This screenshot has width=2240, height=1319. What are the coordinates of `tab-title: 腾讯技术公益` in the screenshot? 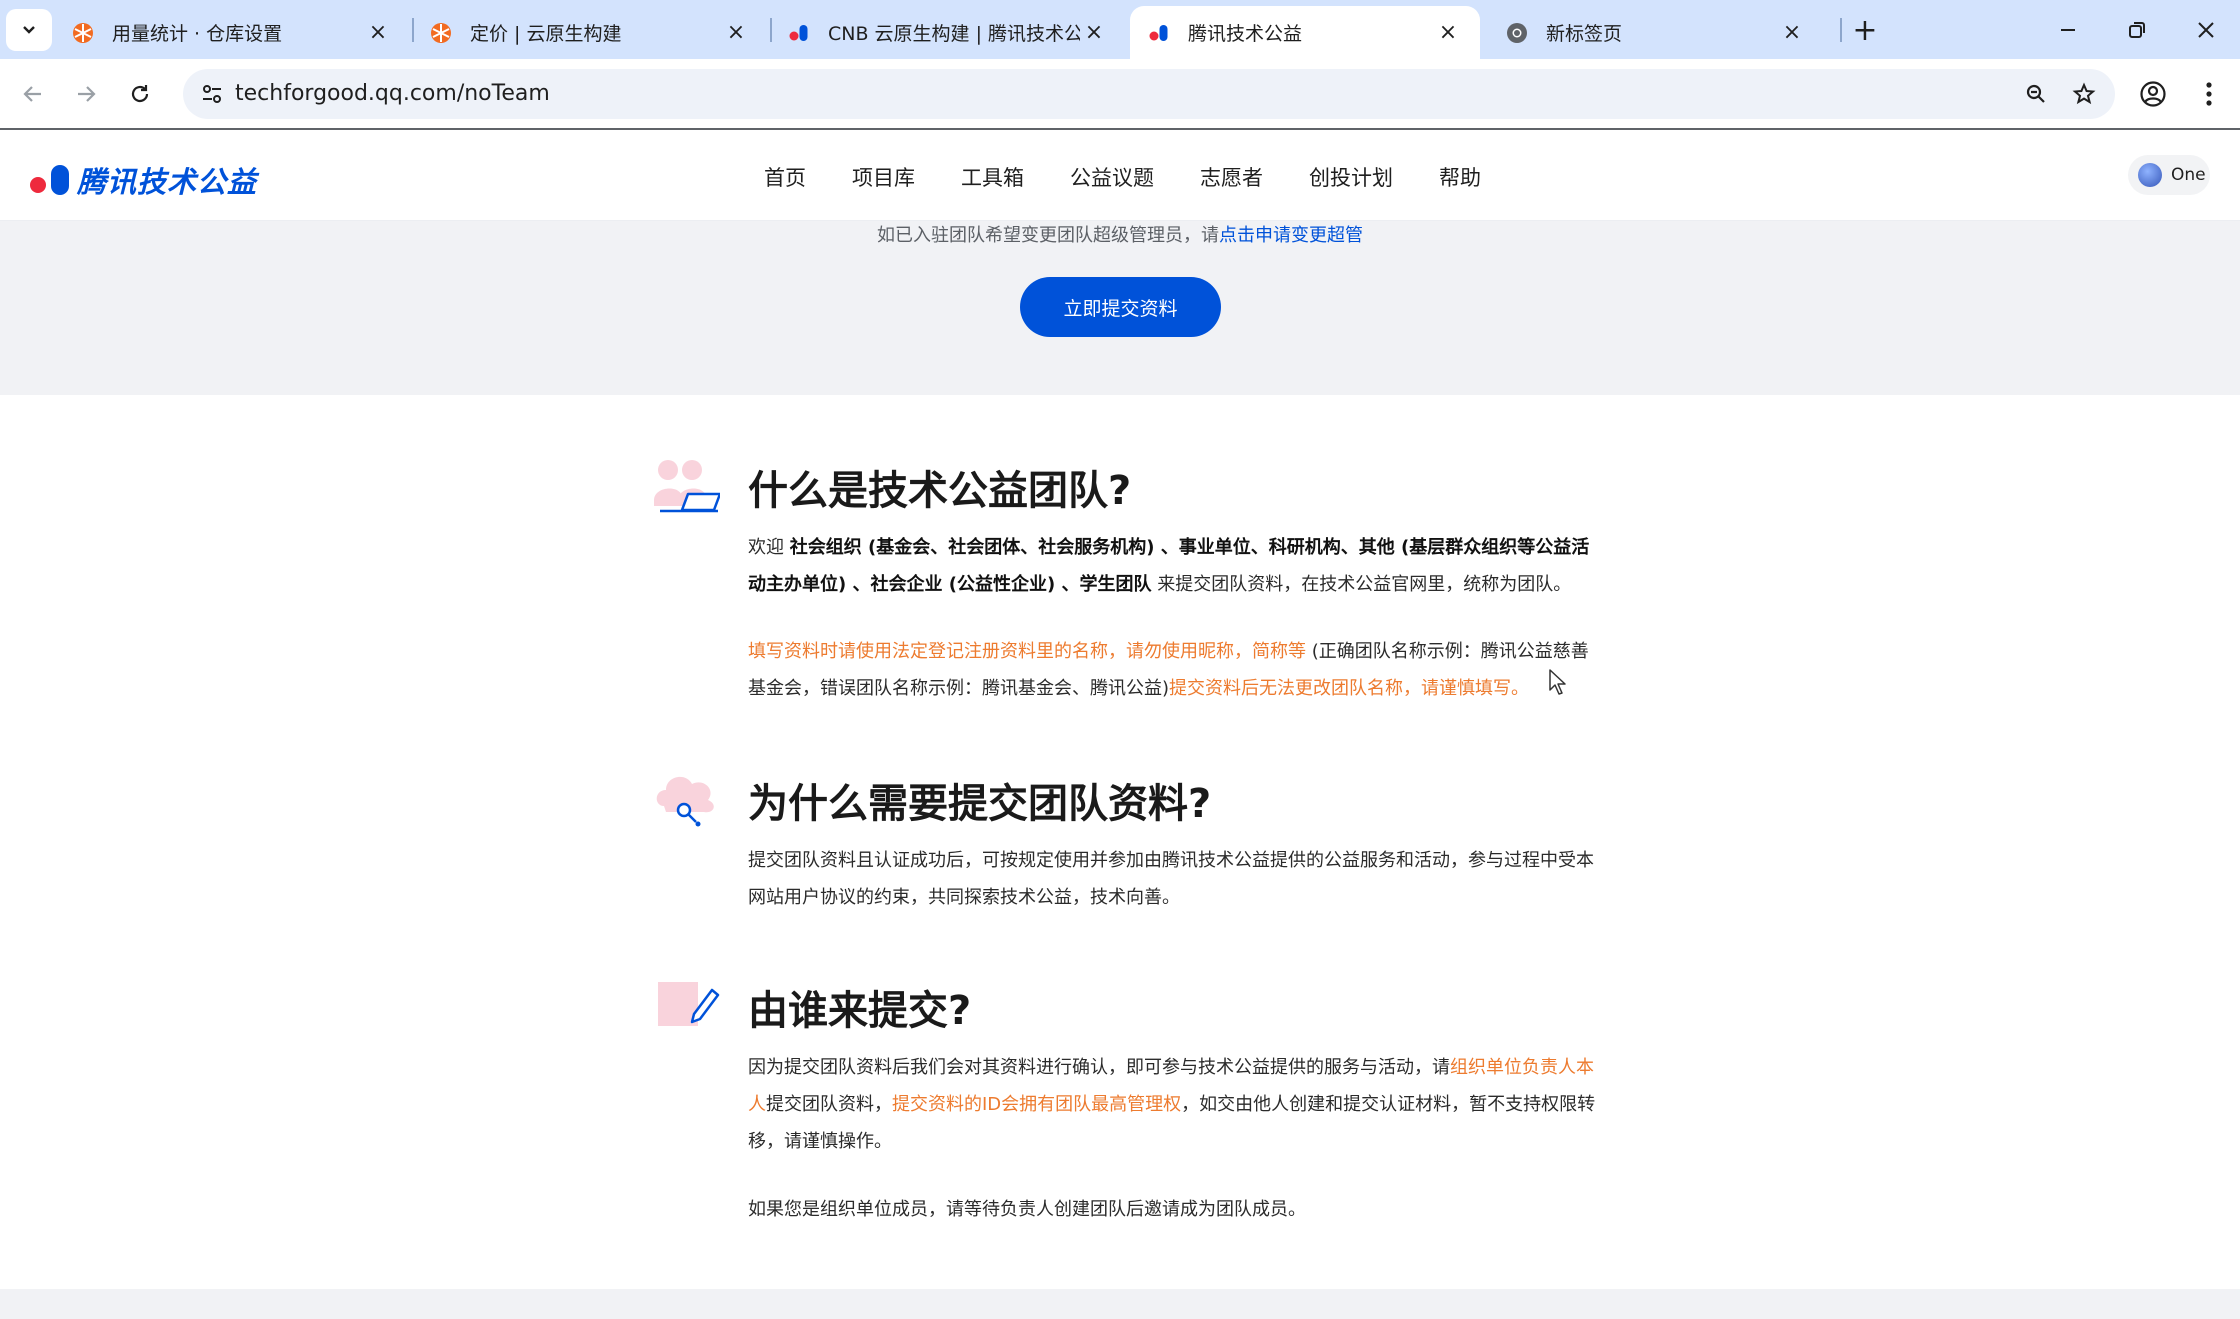 It's located at (1245, 34).